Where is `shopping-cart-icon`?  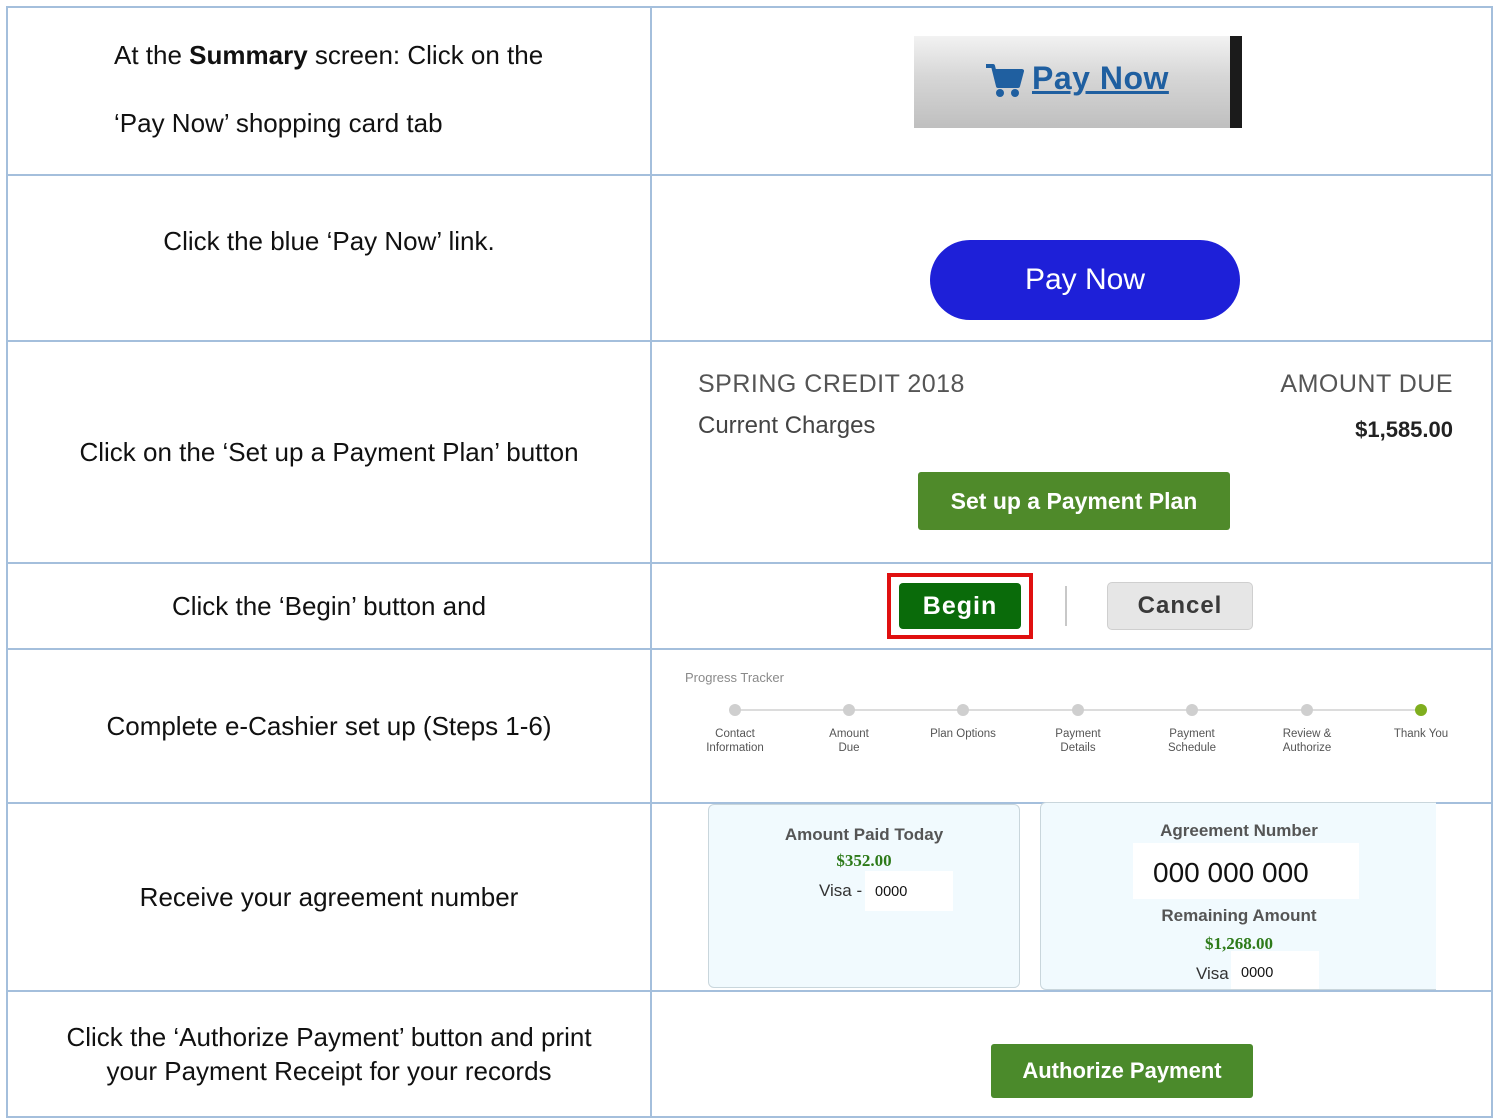 shopping-cart-icon is located at coordinates (1004, 82).